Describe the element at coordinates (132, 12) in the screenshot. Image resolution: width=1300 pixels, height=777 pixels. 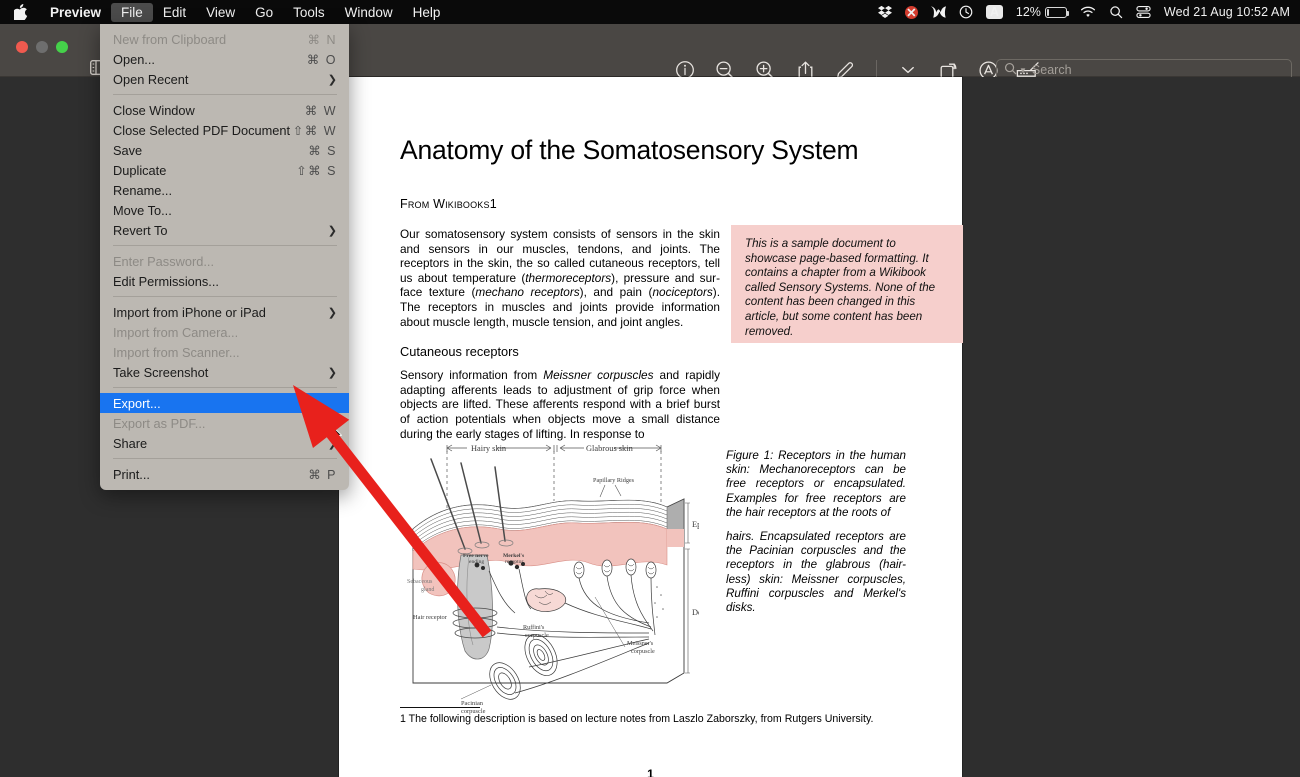
I see `menu-bar-item-file: File` at that location.